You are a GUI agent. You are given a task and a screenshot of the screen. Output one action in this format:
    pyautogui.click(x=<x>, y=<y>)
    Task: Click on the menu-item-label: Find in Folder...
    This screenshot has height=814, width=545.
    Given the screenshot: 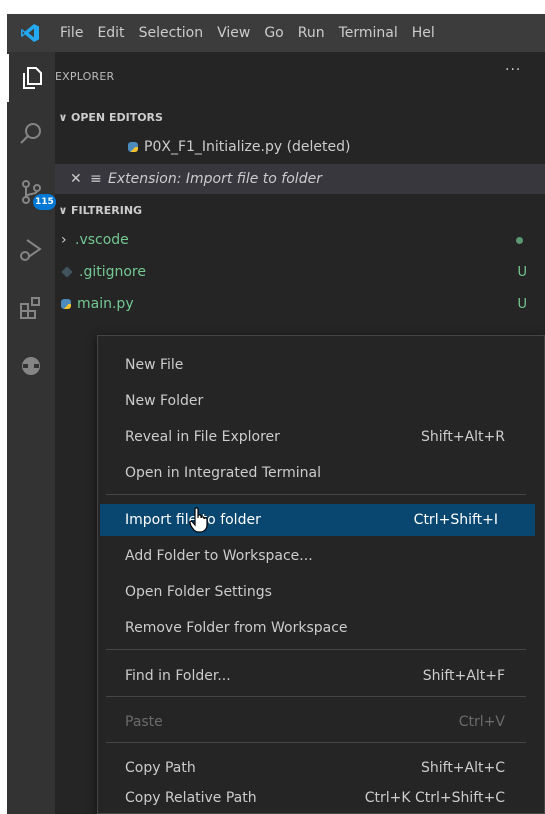 What is the action you would take?
    pyautogui.click(x=178, y=676)
    